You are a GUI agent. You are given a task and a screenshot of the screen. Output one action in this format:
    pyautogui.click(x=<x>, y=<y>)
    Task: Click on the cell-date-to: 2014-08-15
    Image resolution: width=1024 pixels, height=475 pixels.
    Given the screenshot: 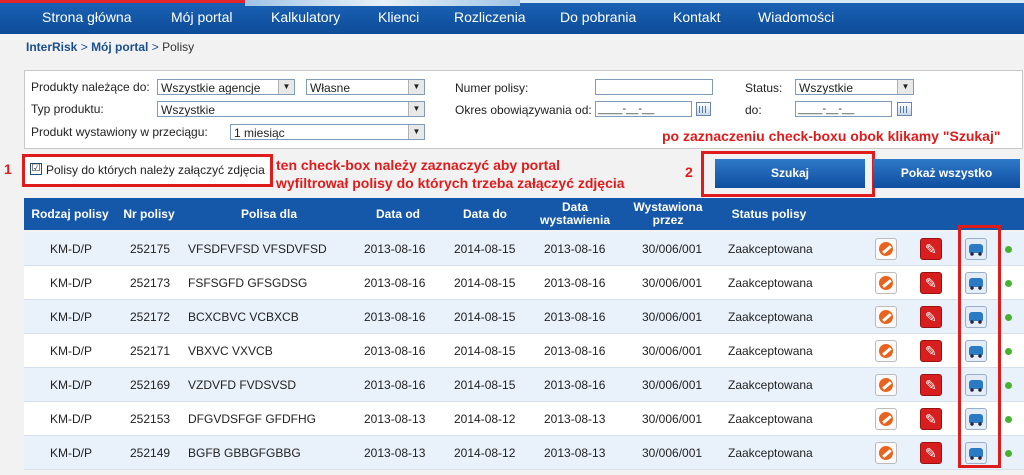 What is the action you would take?
    pyautogui.click(x=485, y=249)
    